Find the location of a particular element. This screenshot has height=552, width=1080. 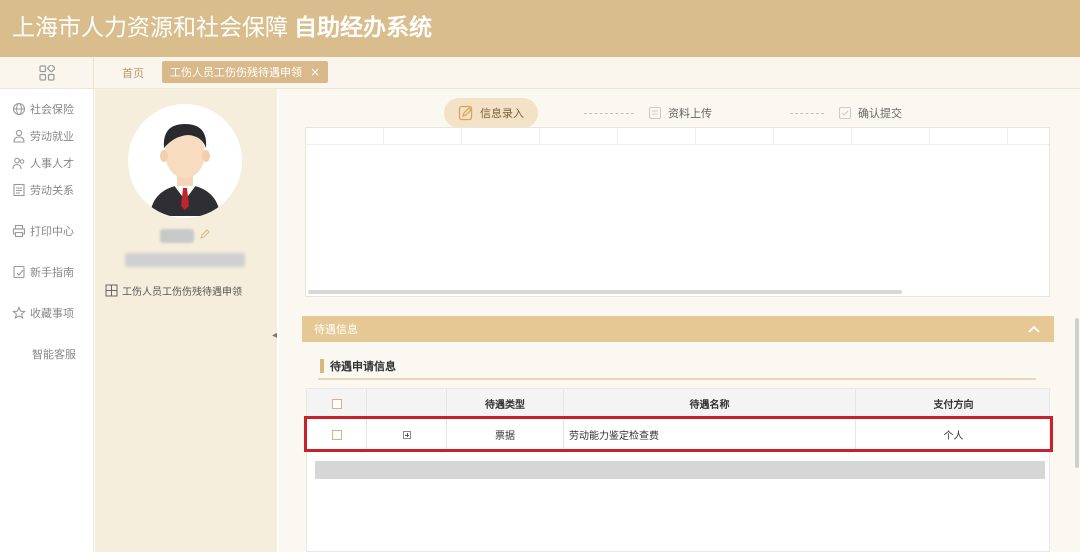

table-horizontal-scrollbar is located at coordinates (680, 470).